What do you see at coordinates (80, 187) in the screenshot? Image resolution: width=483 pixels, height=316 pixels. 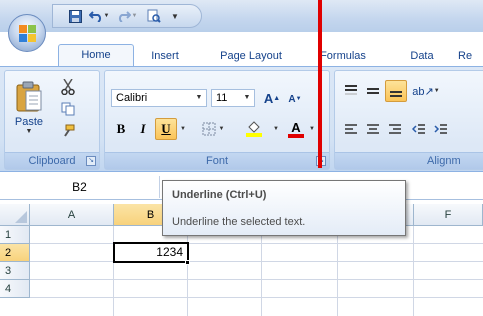 I see `name-box: B2` at bounding box center [80, 187].